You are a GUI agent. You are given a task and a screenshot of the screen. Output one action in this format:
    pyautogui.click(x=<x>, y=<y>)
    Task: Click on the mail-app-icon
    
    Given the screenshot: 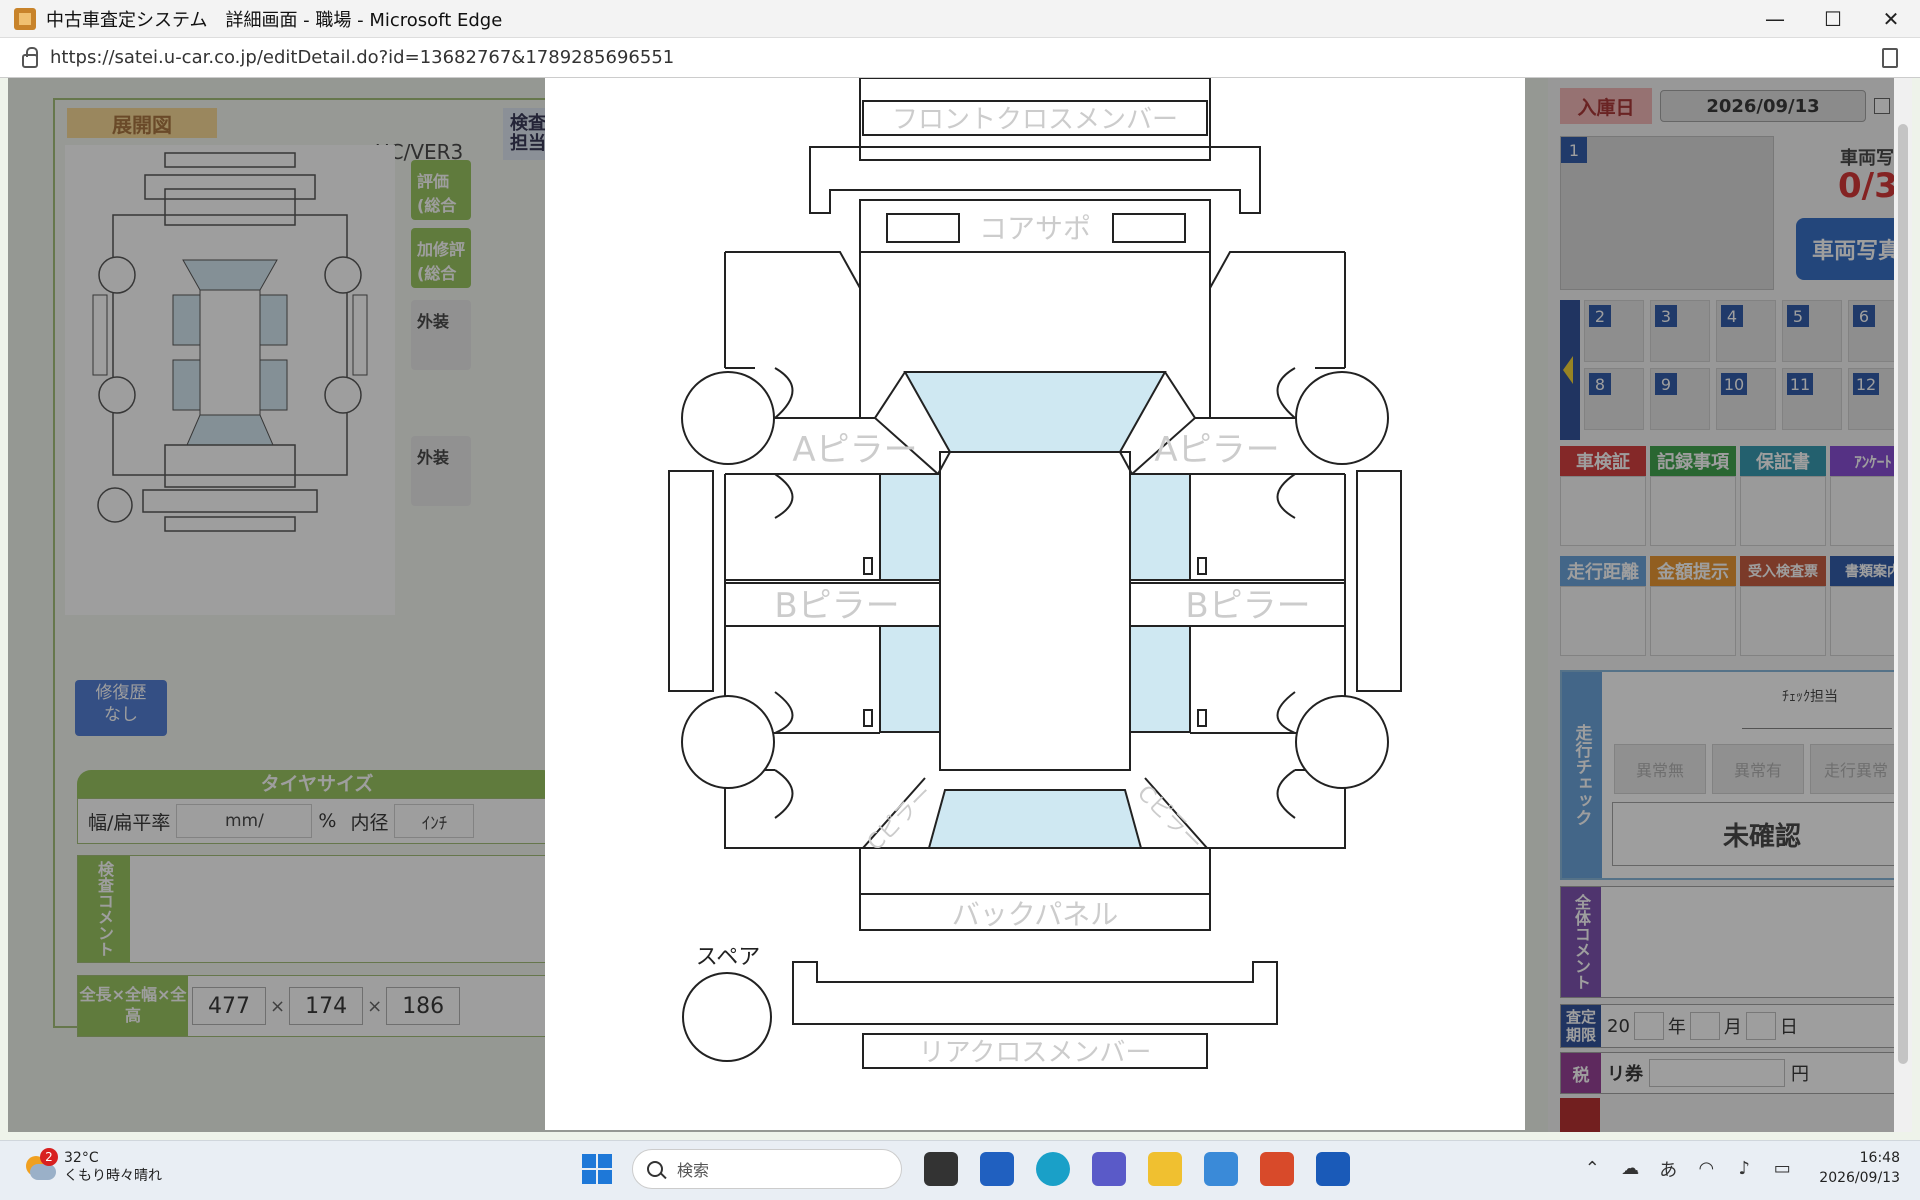 What is the action you would take?
    pyautogui.click(x=1221, y=1169)
    